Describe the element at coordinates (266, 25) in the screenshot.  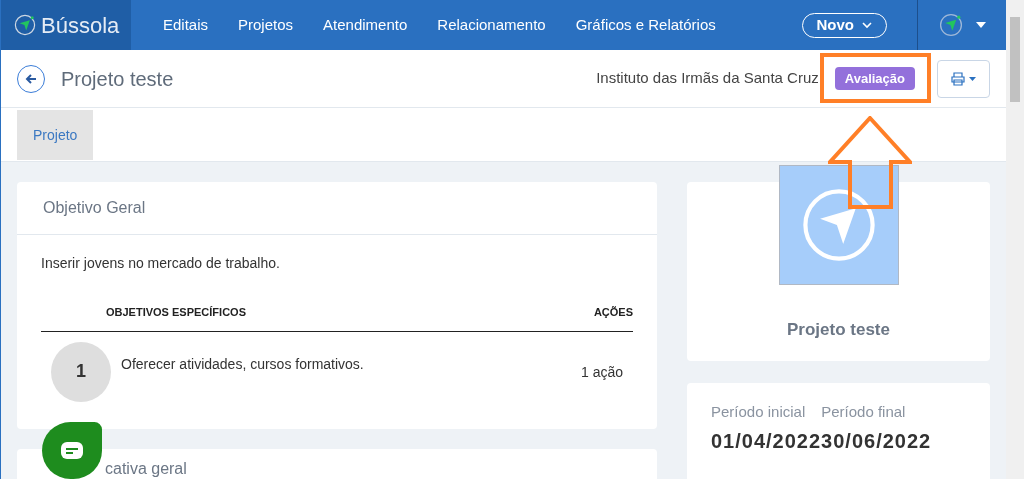
I see `nav-link: Projetos` at that location.